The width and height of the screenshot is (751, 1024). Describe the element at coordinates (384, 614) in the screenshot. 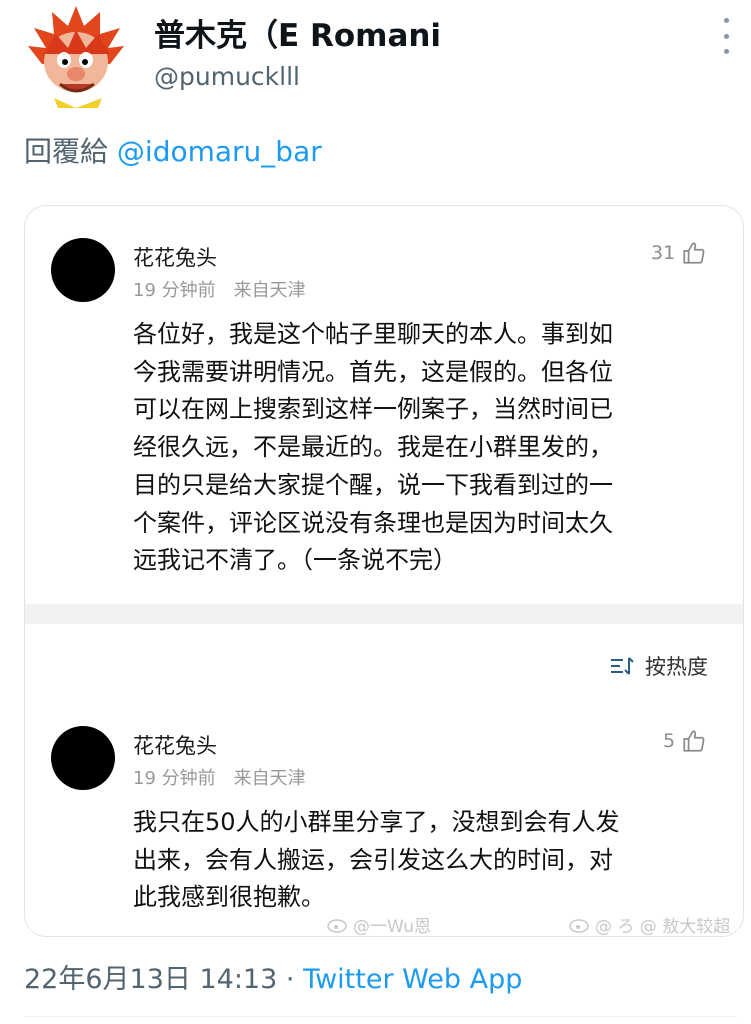

I see `section-divider` at that location.